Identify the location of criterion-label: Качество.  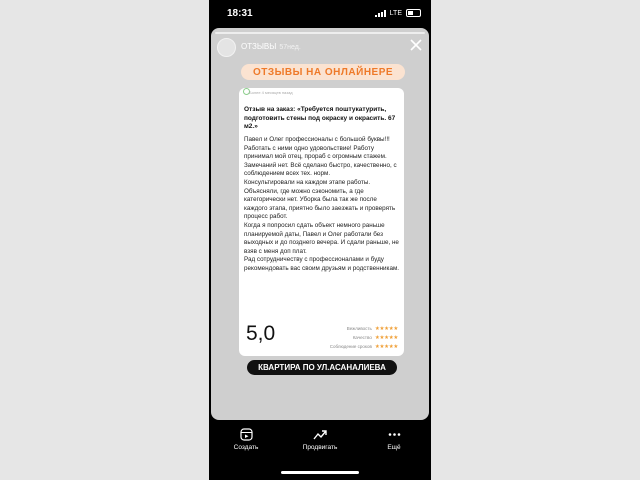
(362, 337).